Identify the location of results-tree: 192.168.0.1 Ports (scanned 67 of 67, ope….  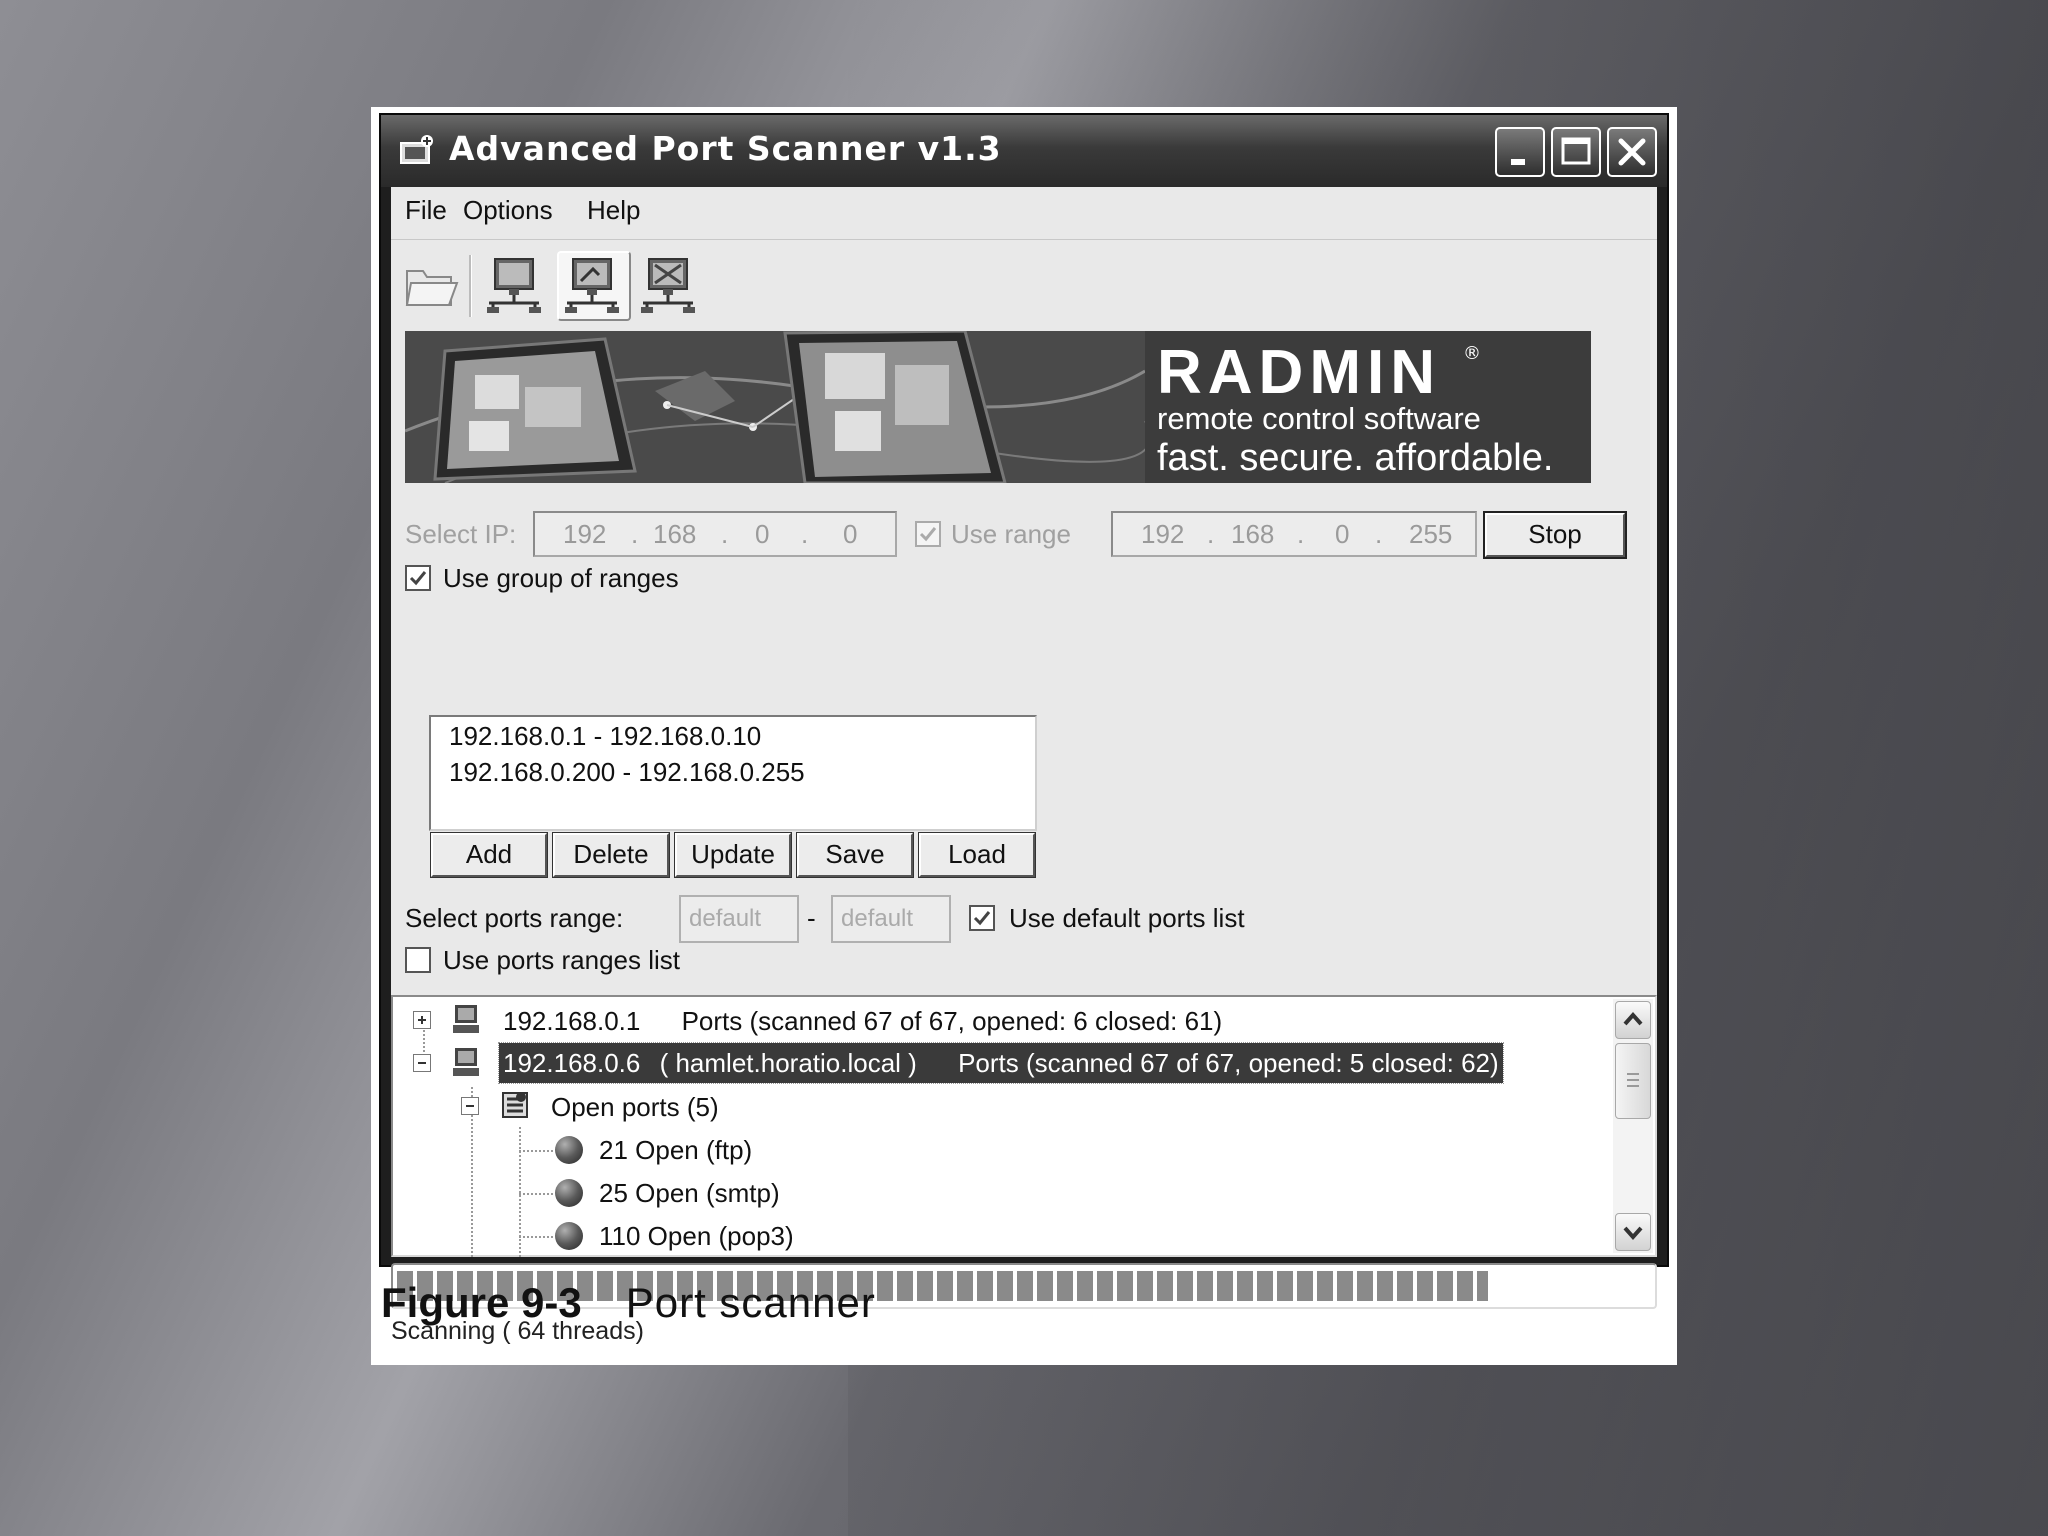
(1024, 1126).